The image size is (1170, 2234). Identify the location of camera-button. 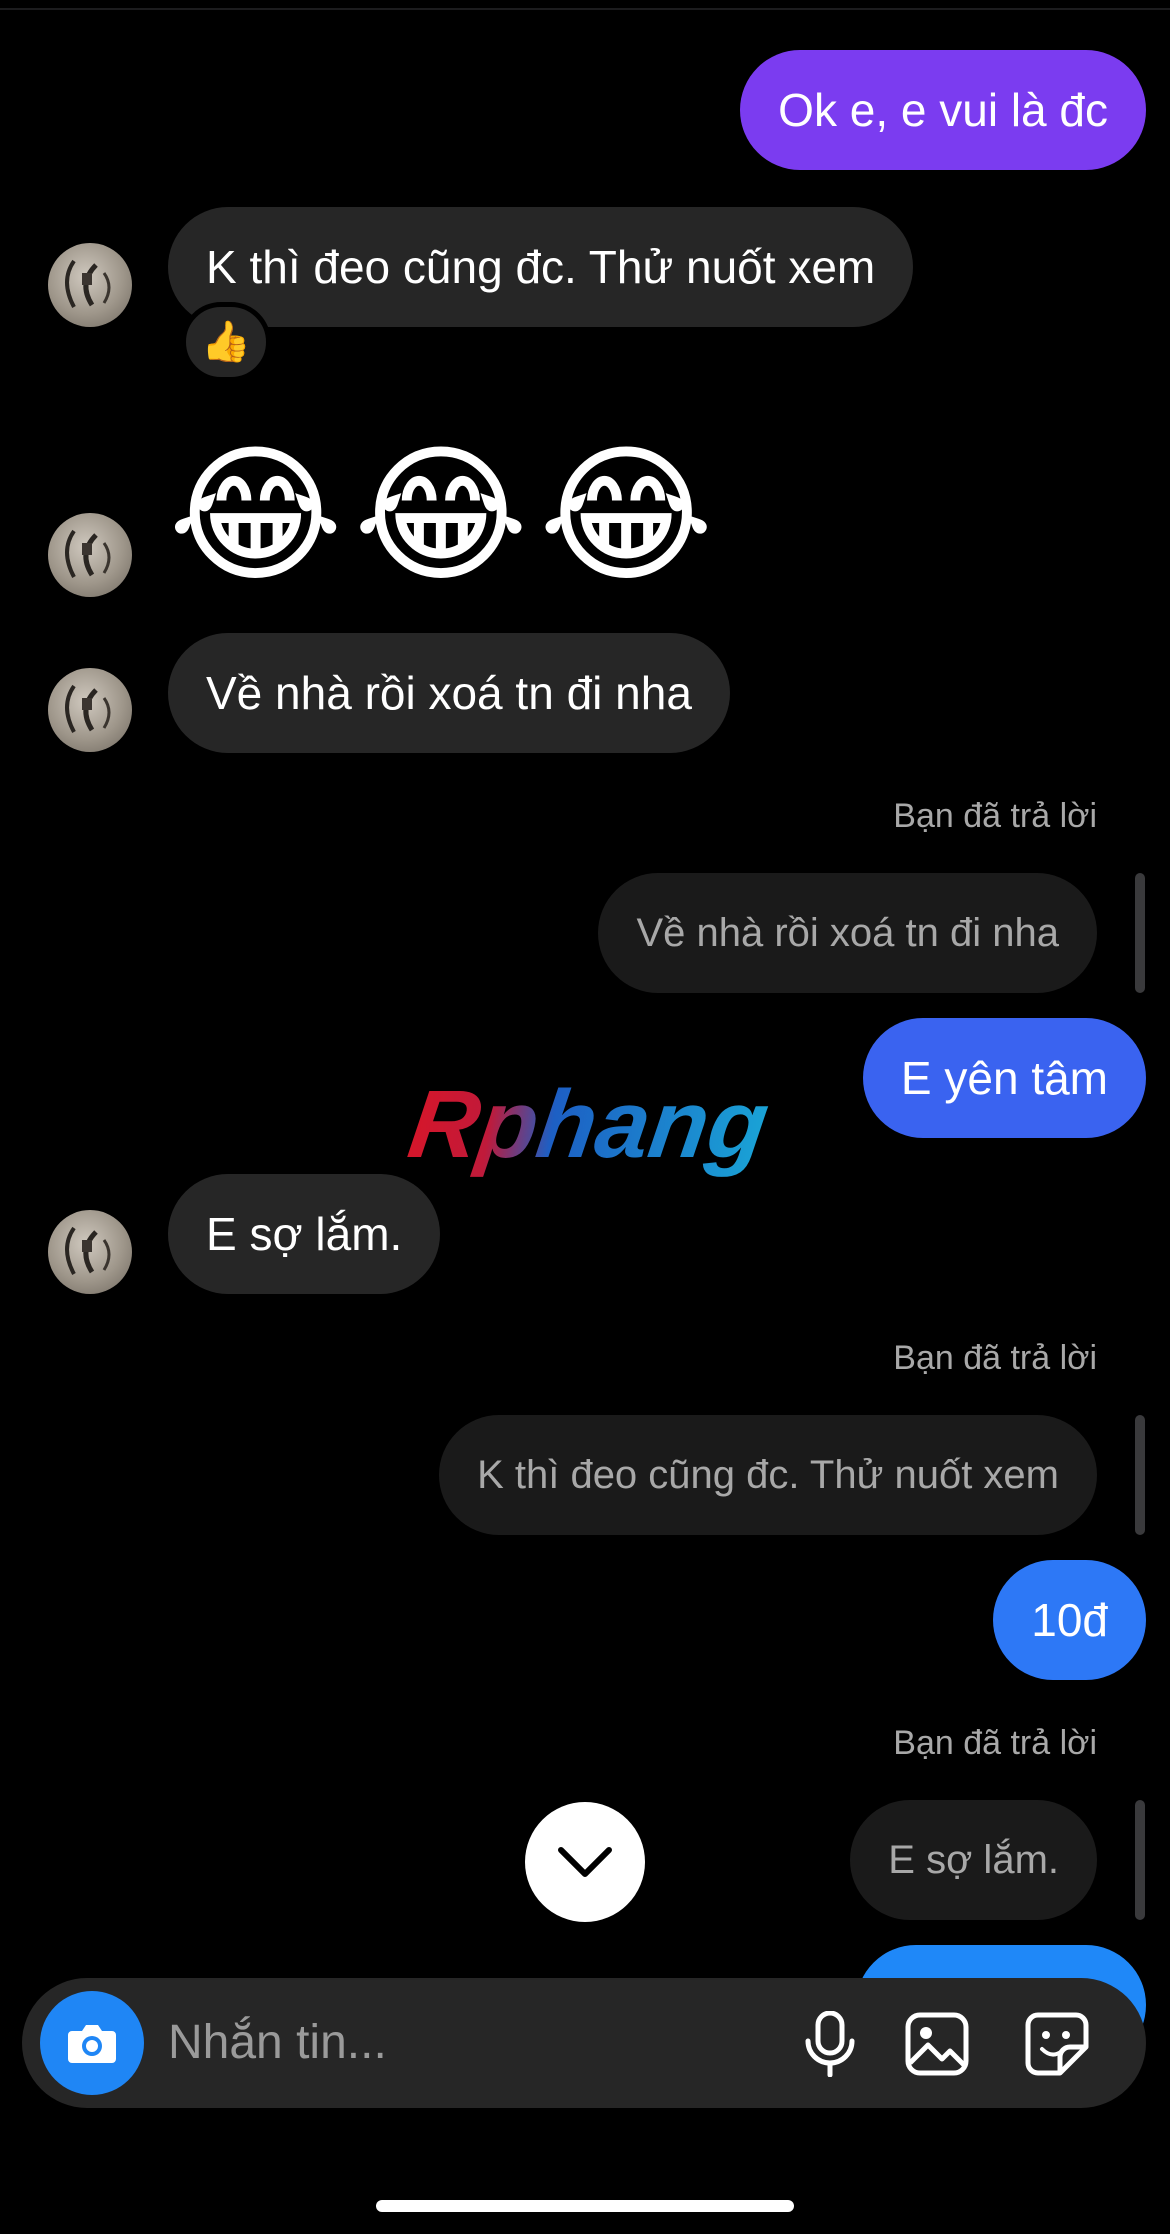
(92, 2043).